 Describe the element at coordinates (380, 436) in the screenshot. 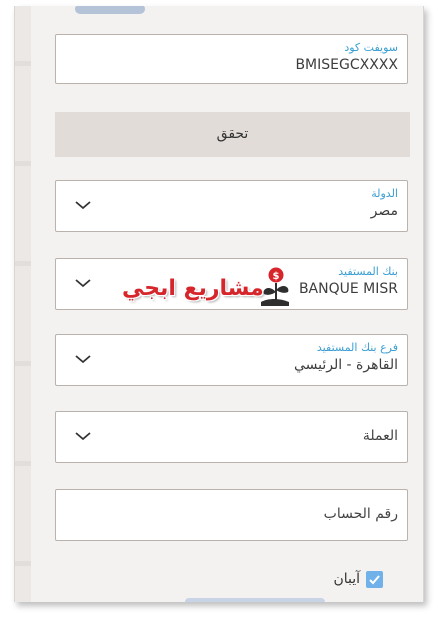

I see `currency-placeholder: العملة` at that location.